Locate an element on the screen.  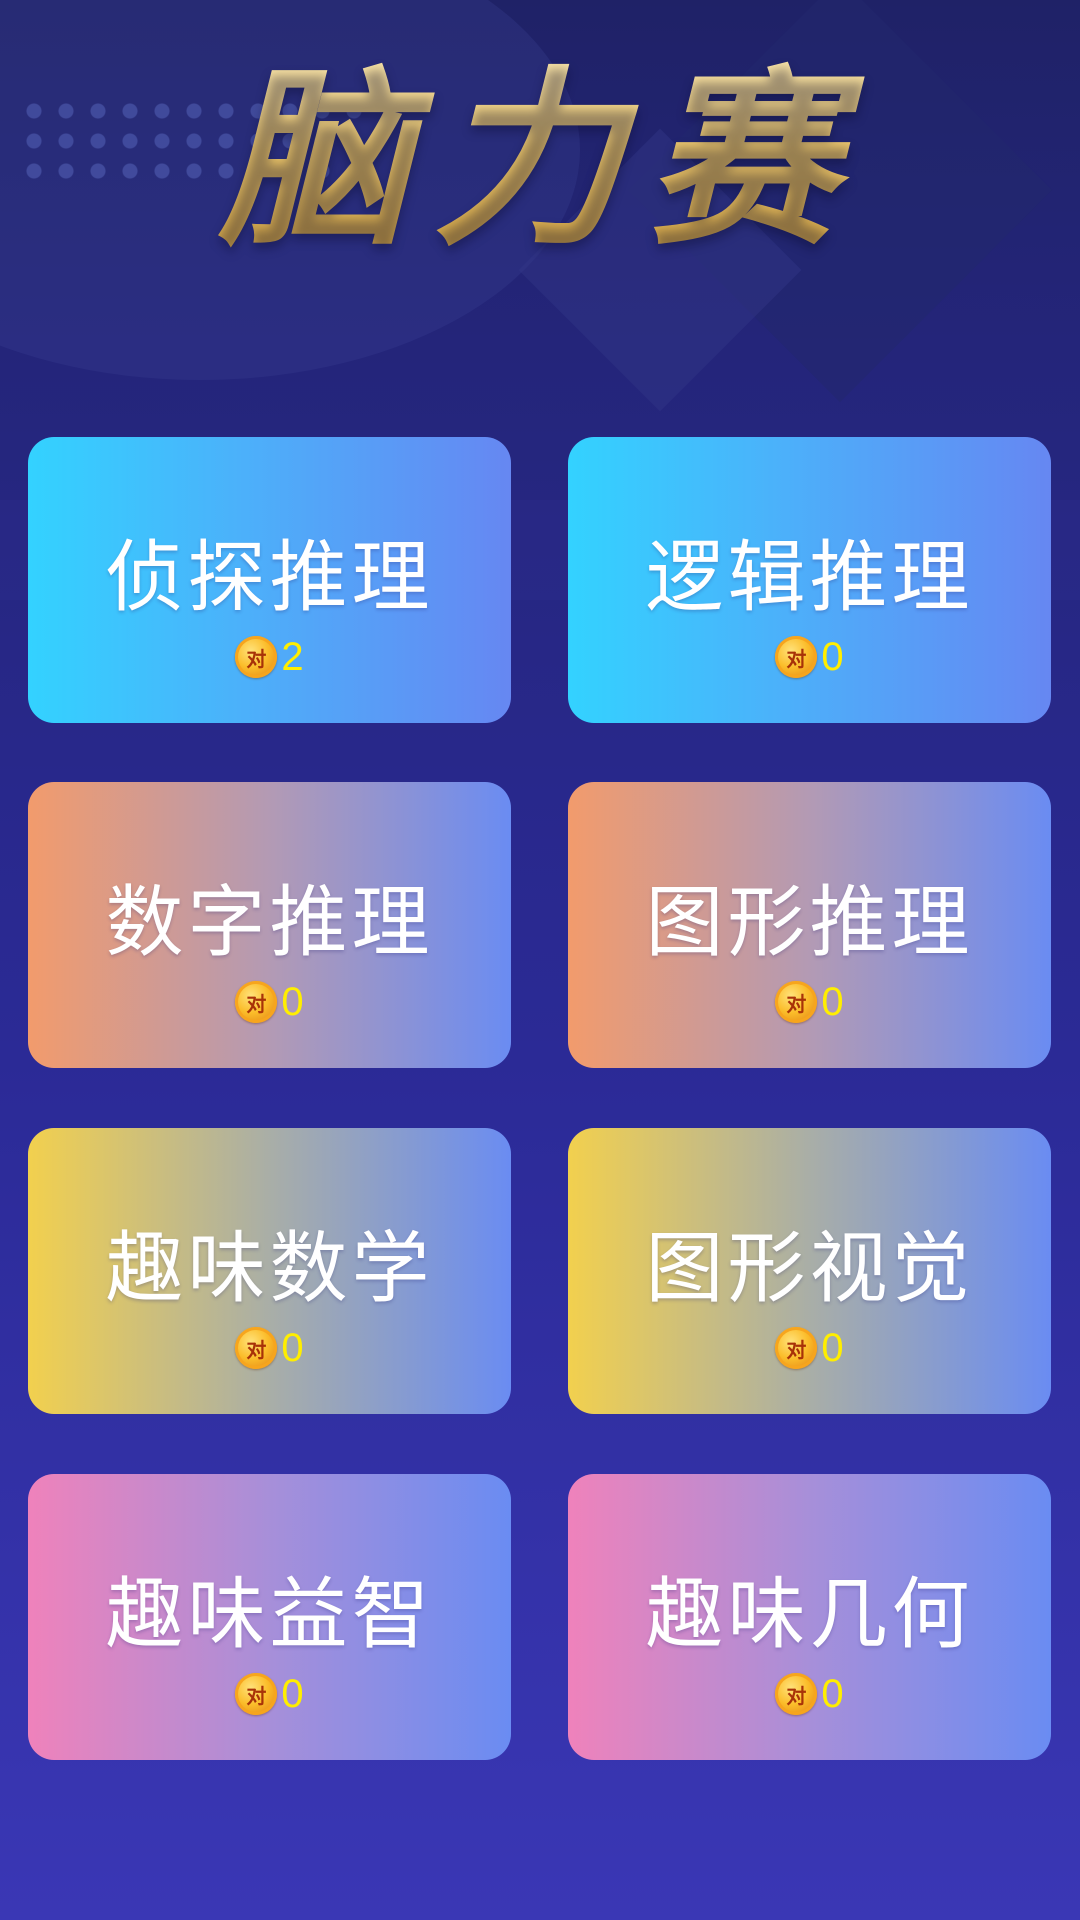
category-title: 趣味益智 is located at coordinates (269, 1615).